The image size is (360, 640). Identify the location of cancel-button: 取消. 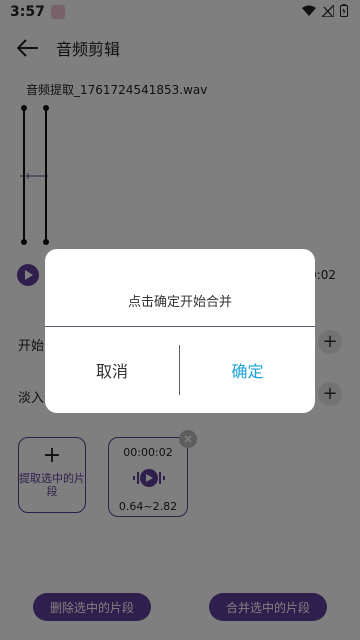
(112, 370).